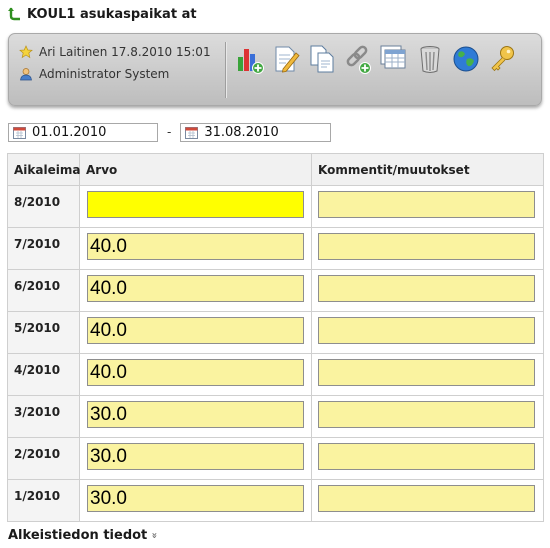 This screenshot has height=548, width=550. I want to click on page-header: KOUL1 asukaspaikat at, so click(102, 14).